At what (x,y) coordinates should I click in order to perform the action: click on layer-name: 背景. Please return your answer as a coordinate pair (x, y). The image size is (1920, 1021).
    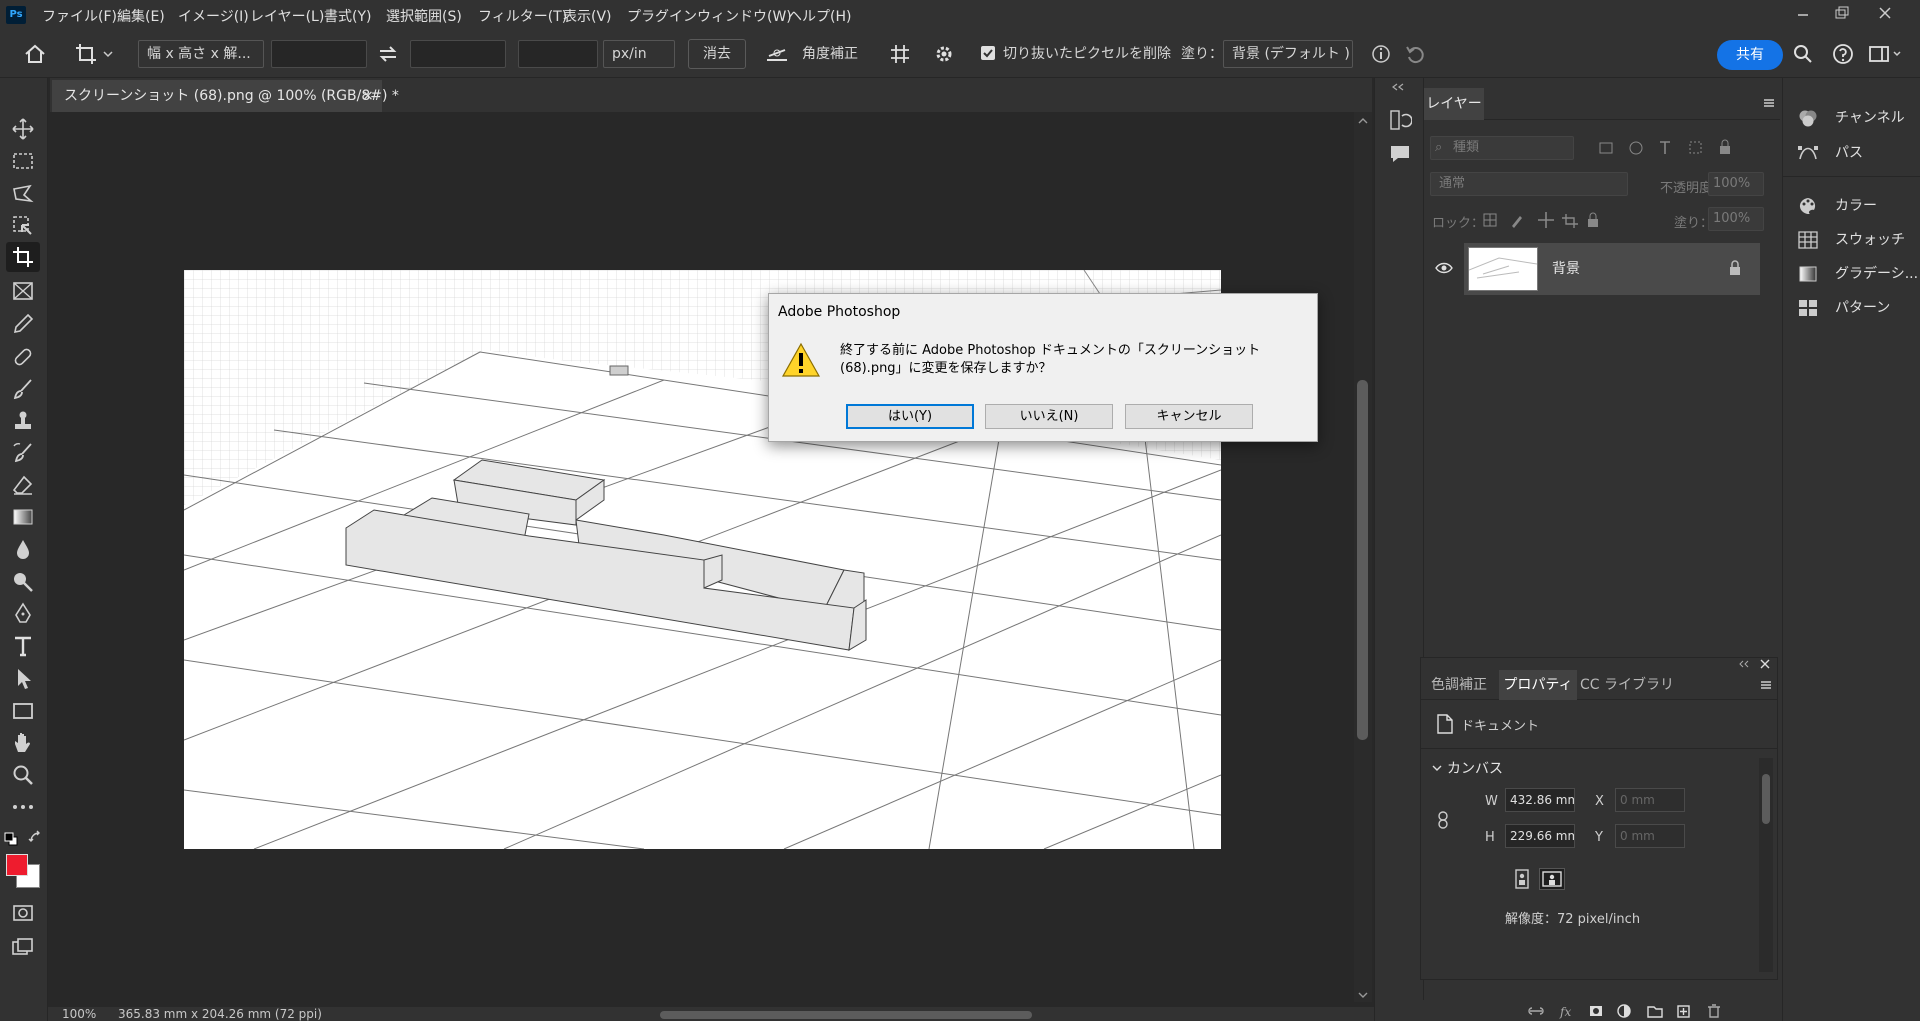
    Looking at the image, I should click on (1566, 268).